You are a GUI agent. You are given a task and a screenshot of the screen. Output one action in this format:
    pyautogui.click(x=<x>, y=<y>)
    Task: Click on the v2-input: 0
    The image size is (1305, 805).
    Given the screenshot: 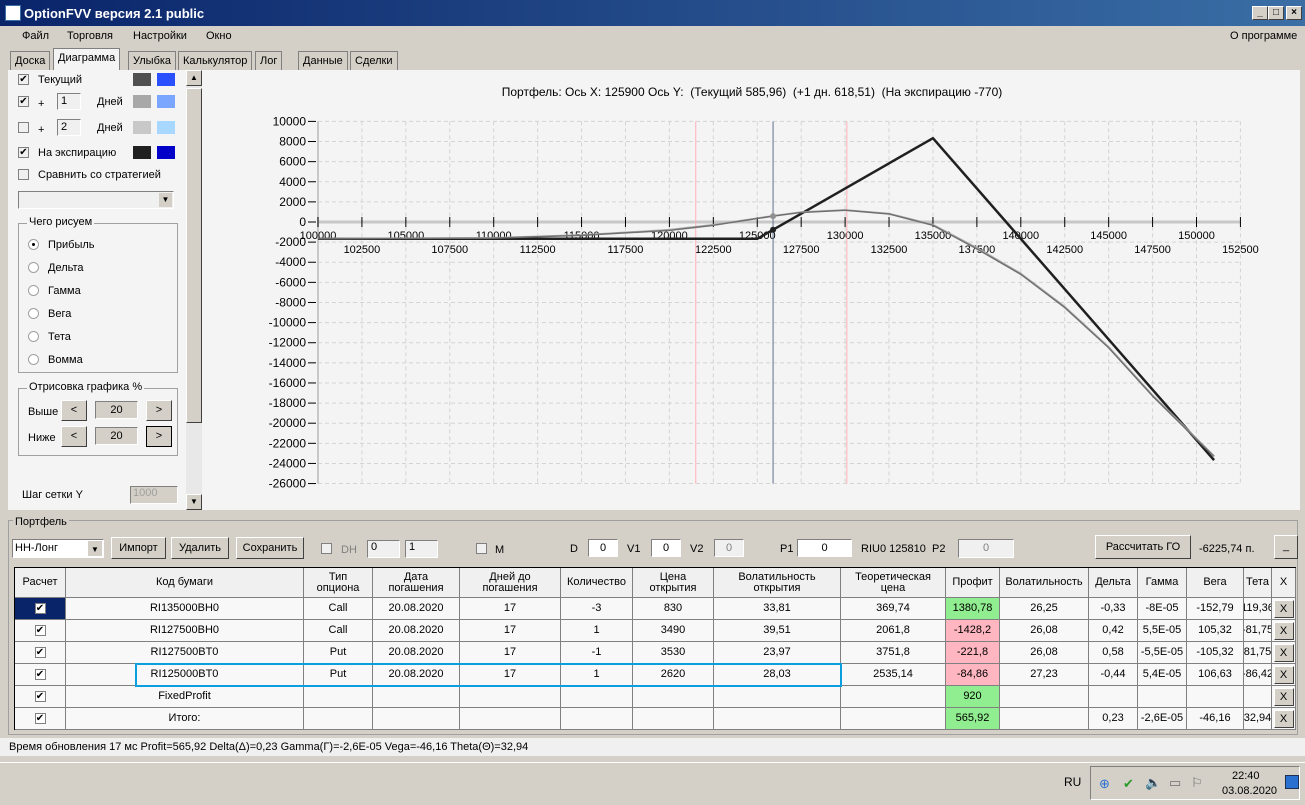 What is the action you would take?
    pyautogui.click(x=729, y=548)
    